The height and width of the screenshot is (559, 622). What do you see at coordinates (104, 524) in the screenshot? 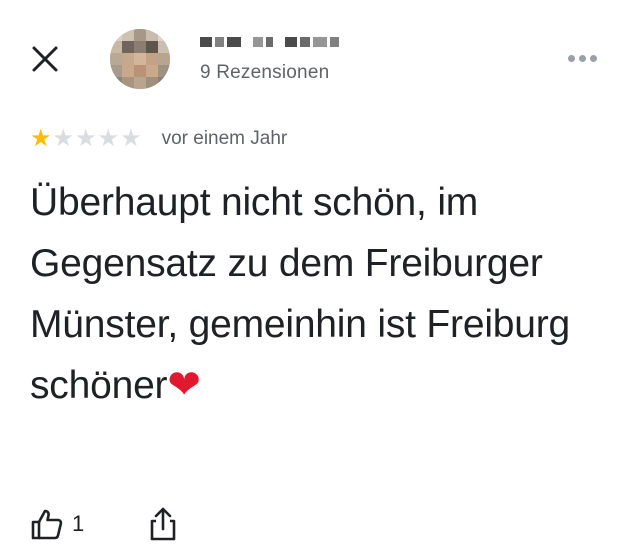
I see `review-actions: 1` at bounding box center [104, 524].